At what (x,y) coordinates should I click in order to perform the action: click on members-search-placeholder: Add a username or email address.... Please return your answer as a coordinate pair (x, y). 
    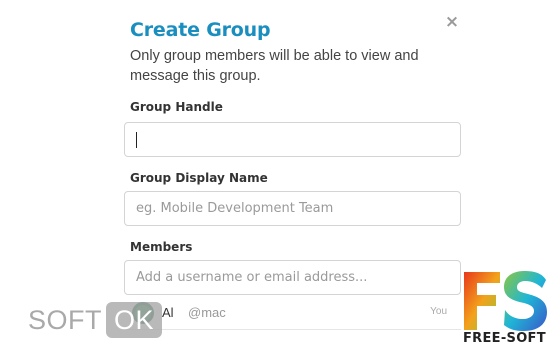
    Looking at the image, I should click on (252, 277).